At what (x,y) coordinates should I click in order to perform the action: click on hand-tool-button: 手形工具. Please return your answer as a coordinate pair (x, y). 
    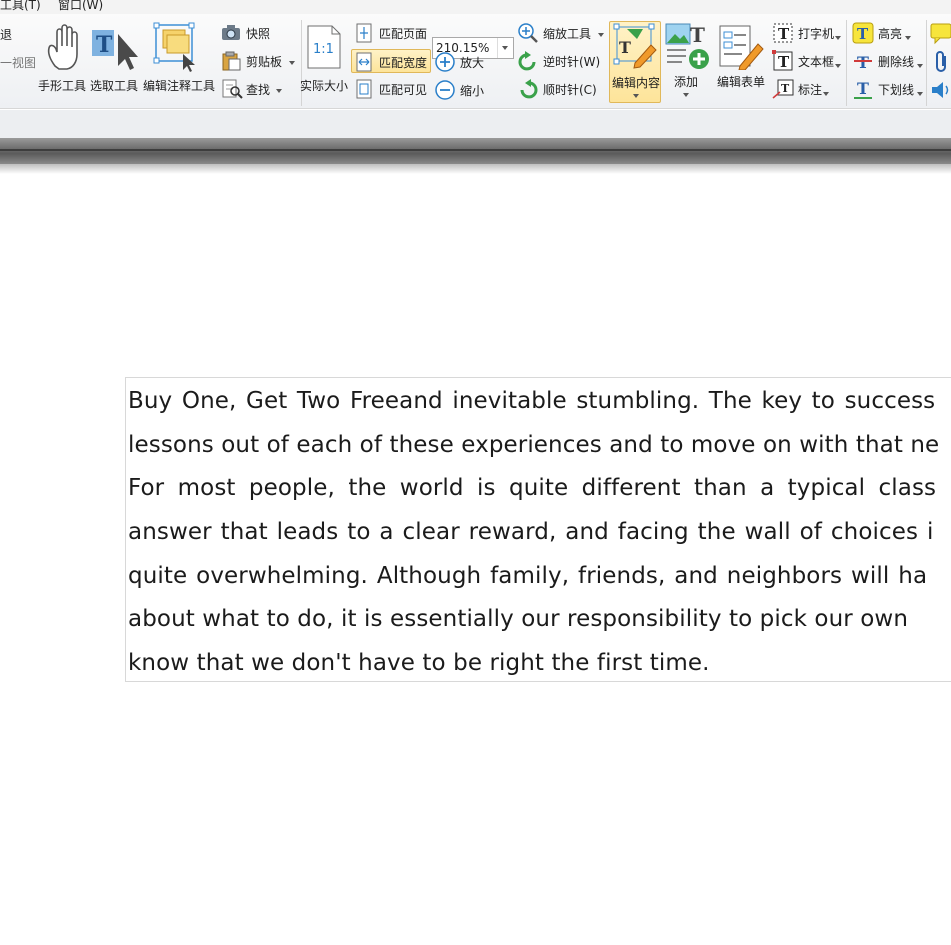
    Looking at the image, I should click on (63, 55).